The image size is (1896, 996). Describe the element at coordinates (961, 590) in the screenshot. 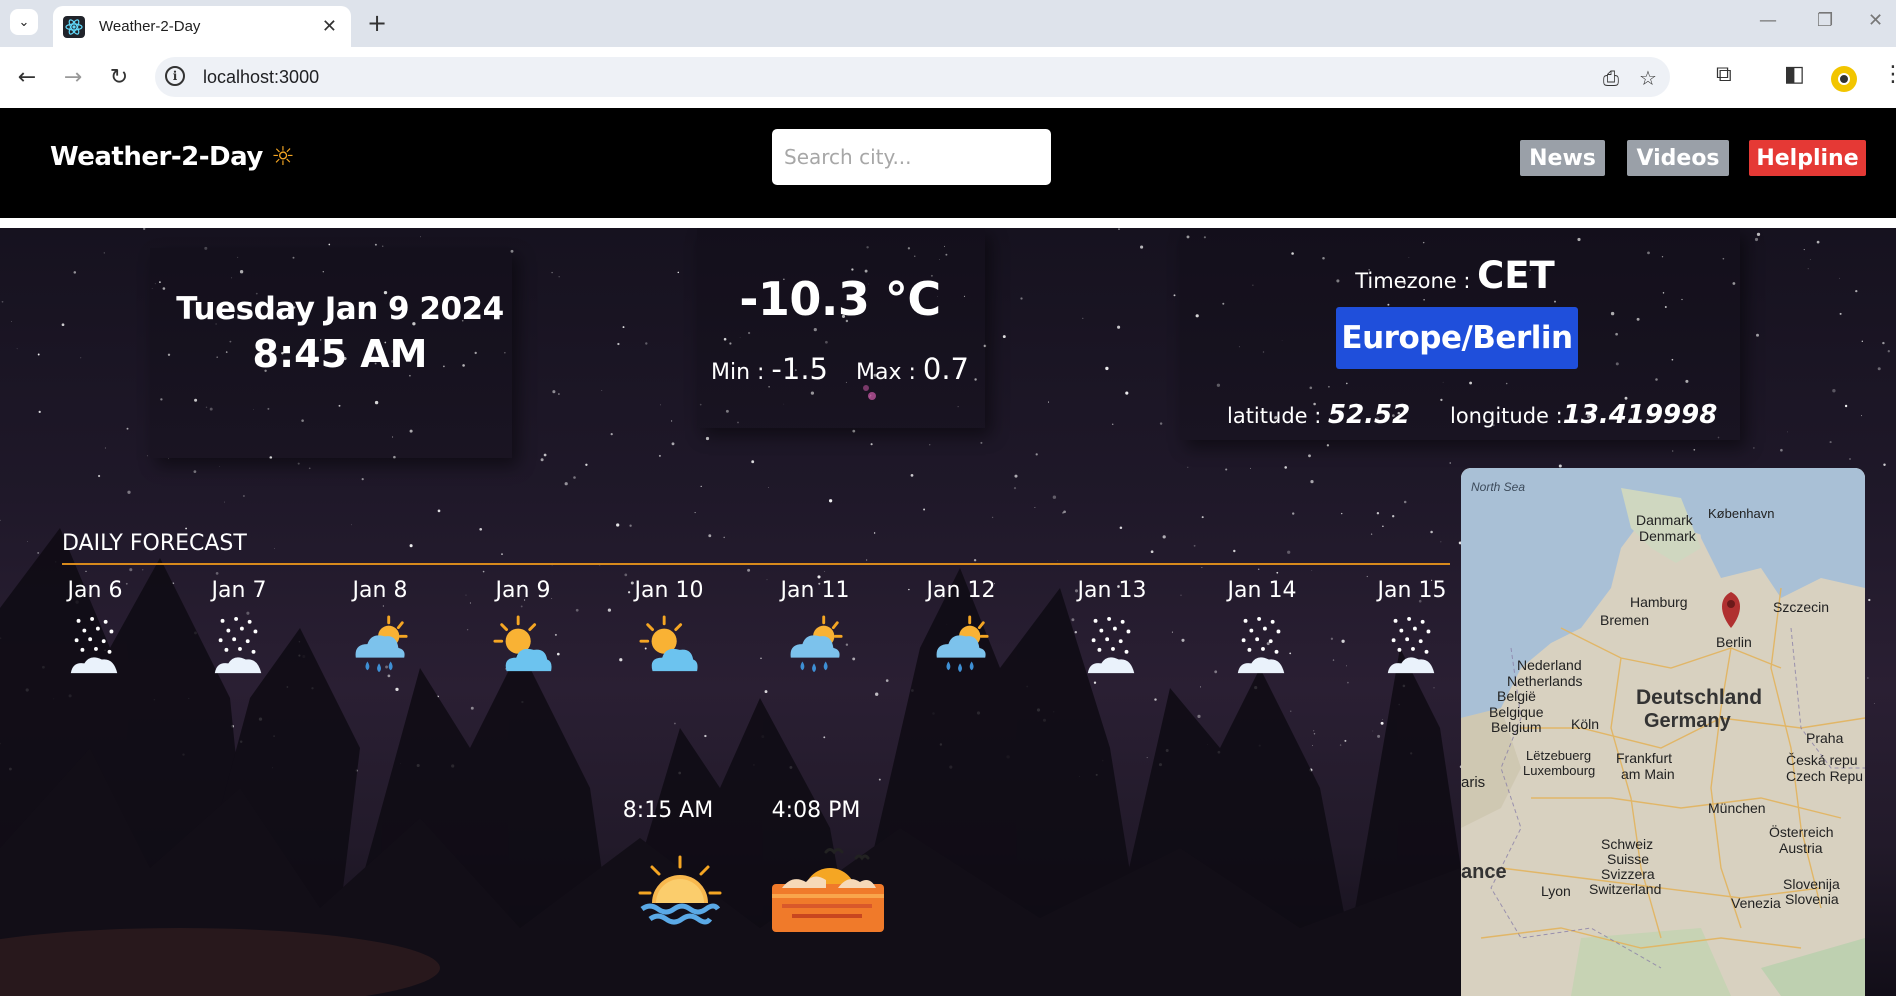

I see `forecast-day-label: Jan 12` at that location.